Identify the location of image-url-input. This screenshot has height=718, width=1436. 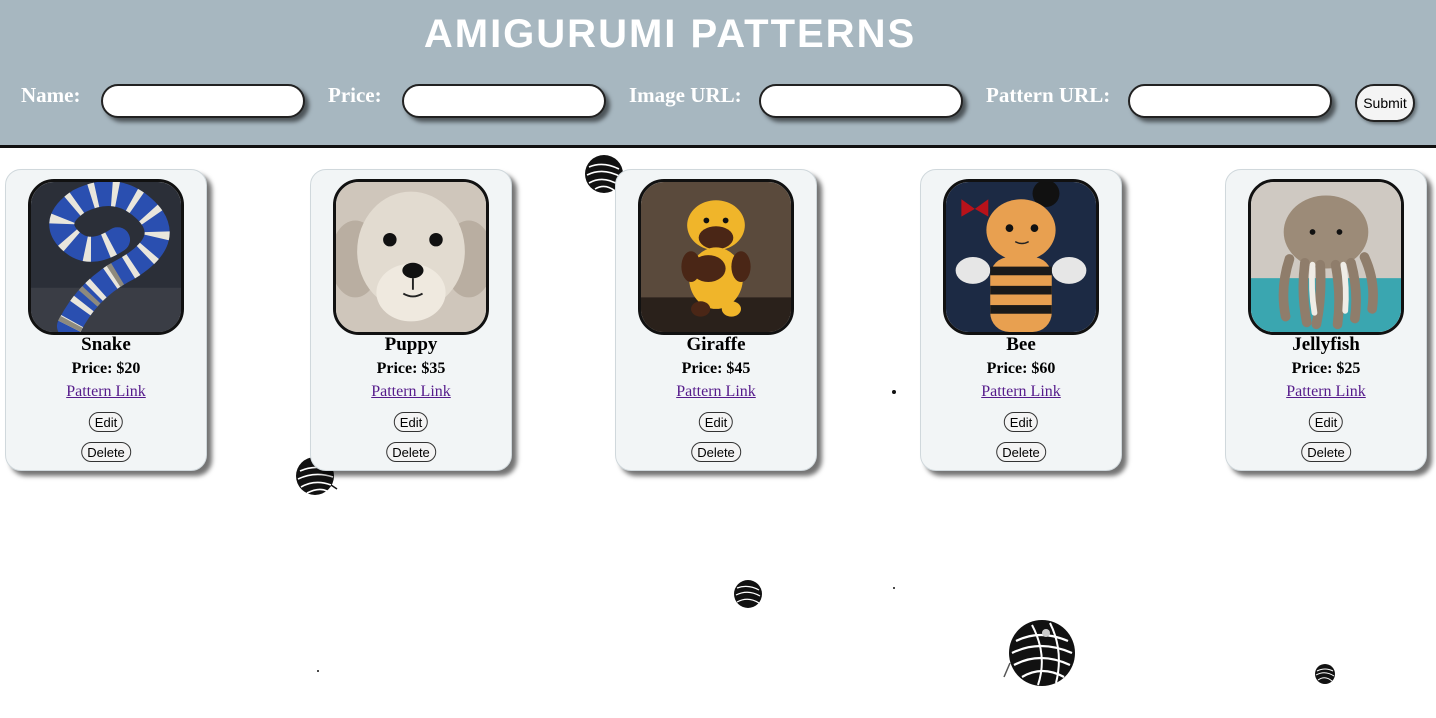
(861, 101).